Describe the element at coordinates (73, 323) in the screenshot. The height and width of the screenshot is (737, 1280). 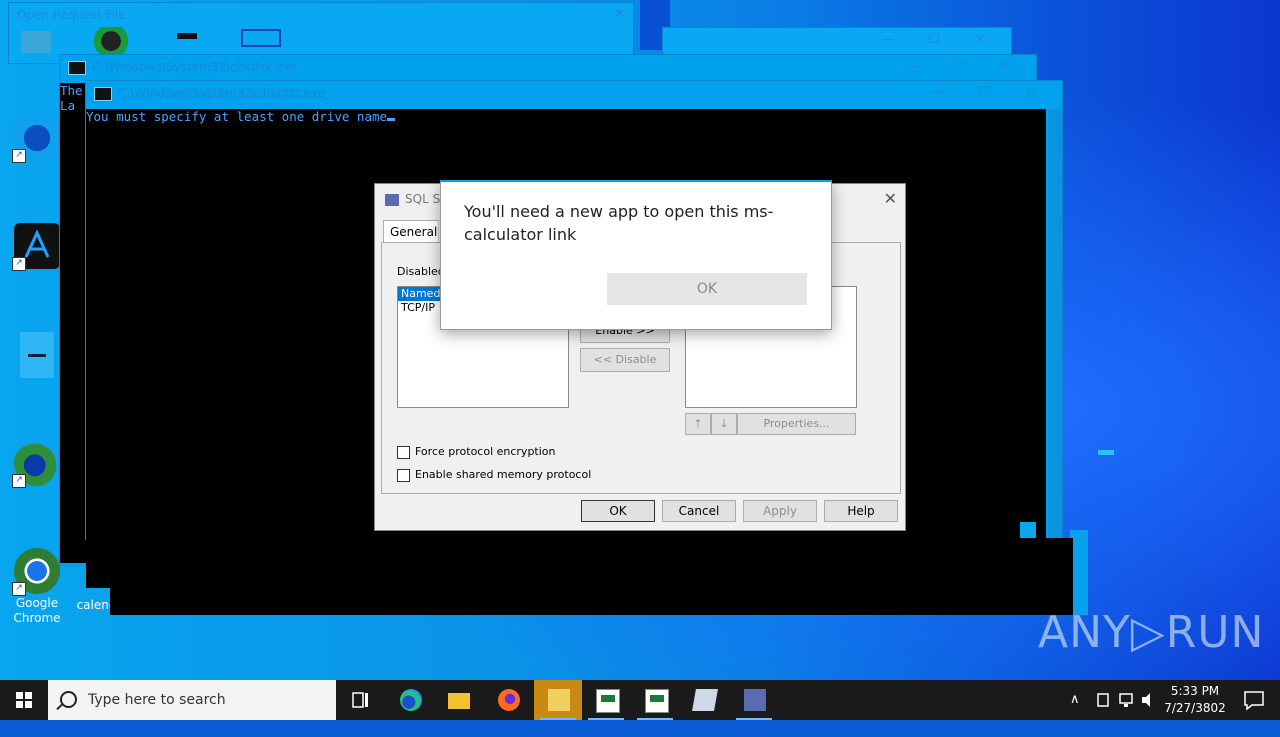
I see `console-output: The La` at that location.